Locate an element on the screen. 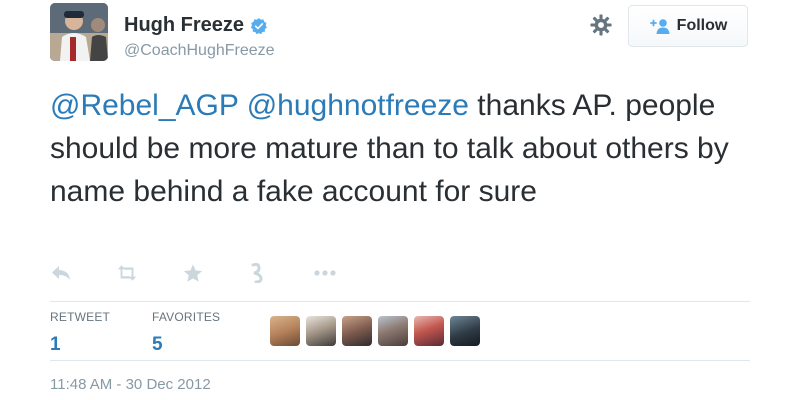 The image size is (800, 400). user-handle: @CoachHughFreeze is located at coordinates (199, 51).